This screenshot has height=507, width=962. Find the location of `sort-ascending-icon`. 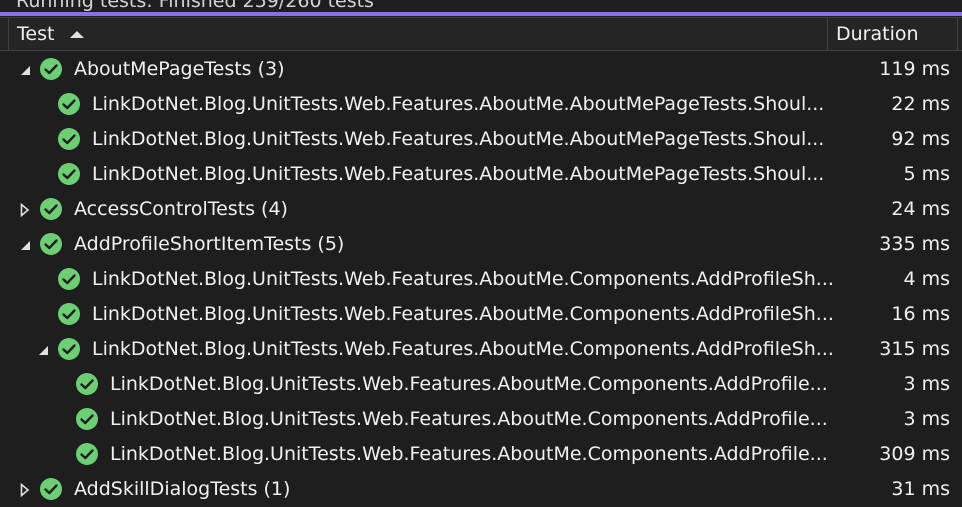

sort-ascending-icon is located at coordinates (77, 34).